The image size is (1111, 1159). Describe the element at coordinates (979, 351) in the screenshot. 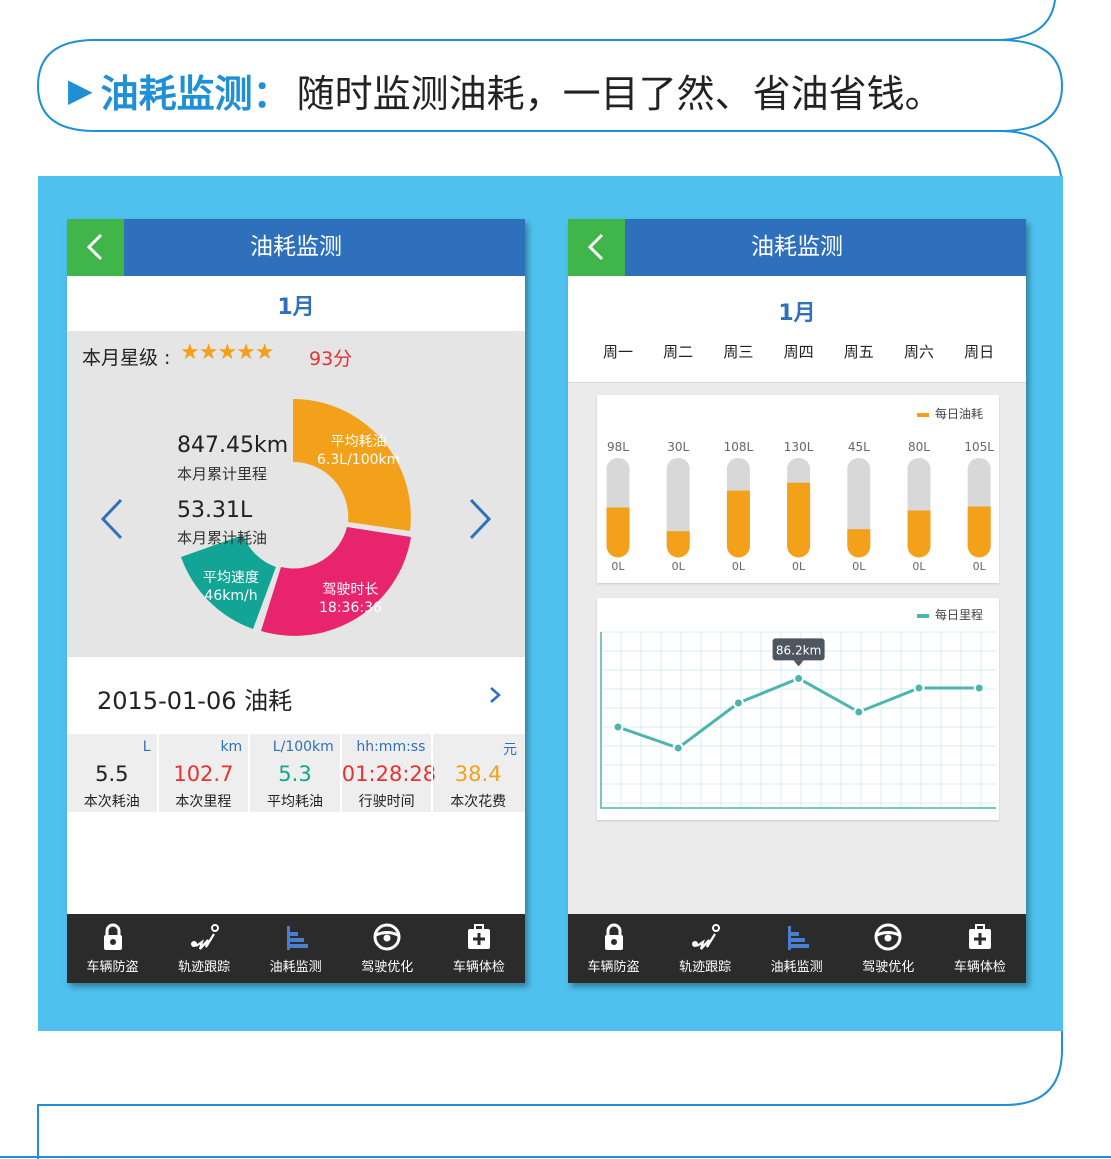

I see `weekday-tab: 周日` at that location.